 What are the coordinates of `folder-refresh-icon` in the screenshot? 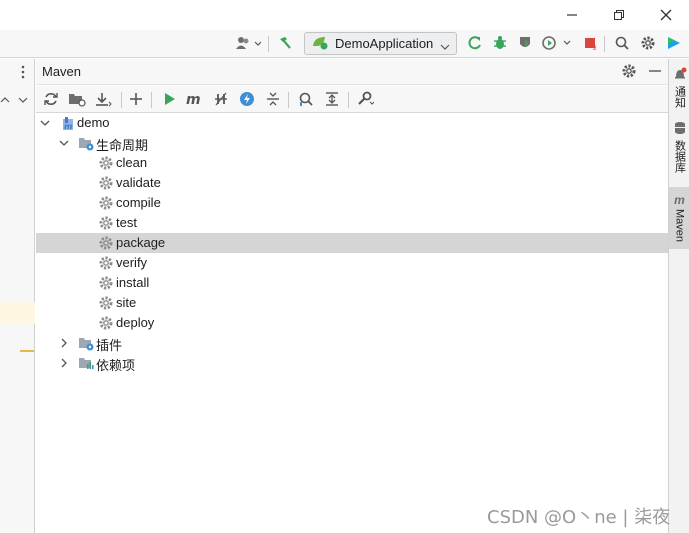 It's located at (77, 100).